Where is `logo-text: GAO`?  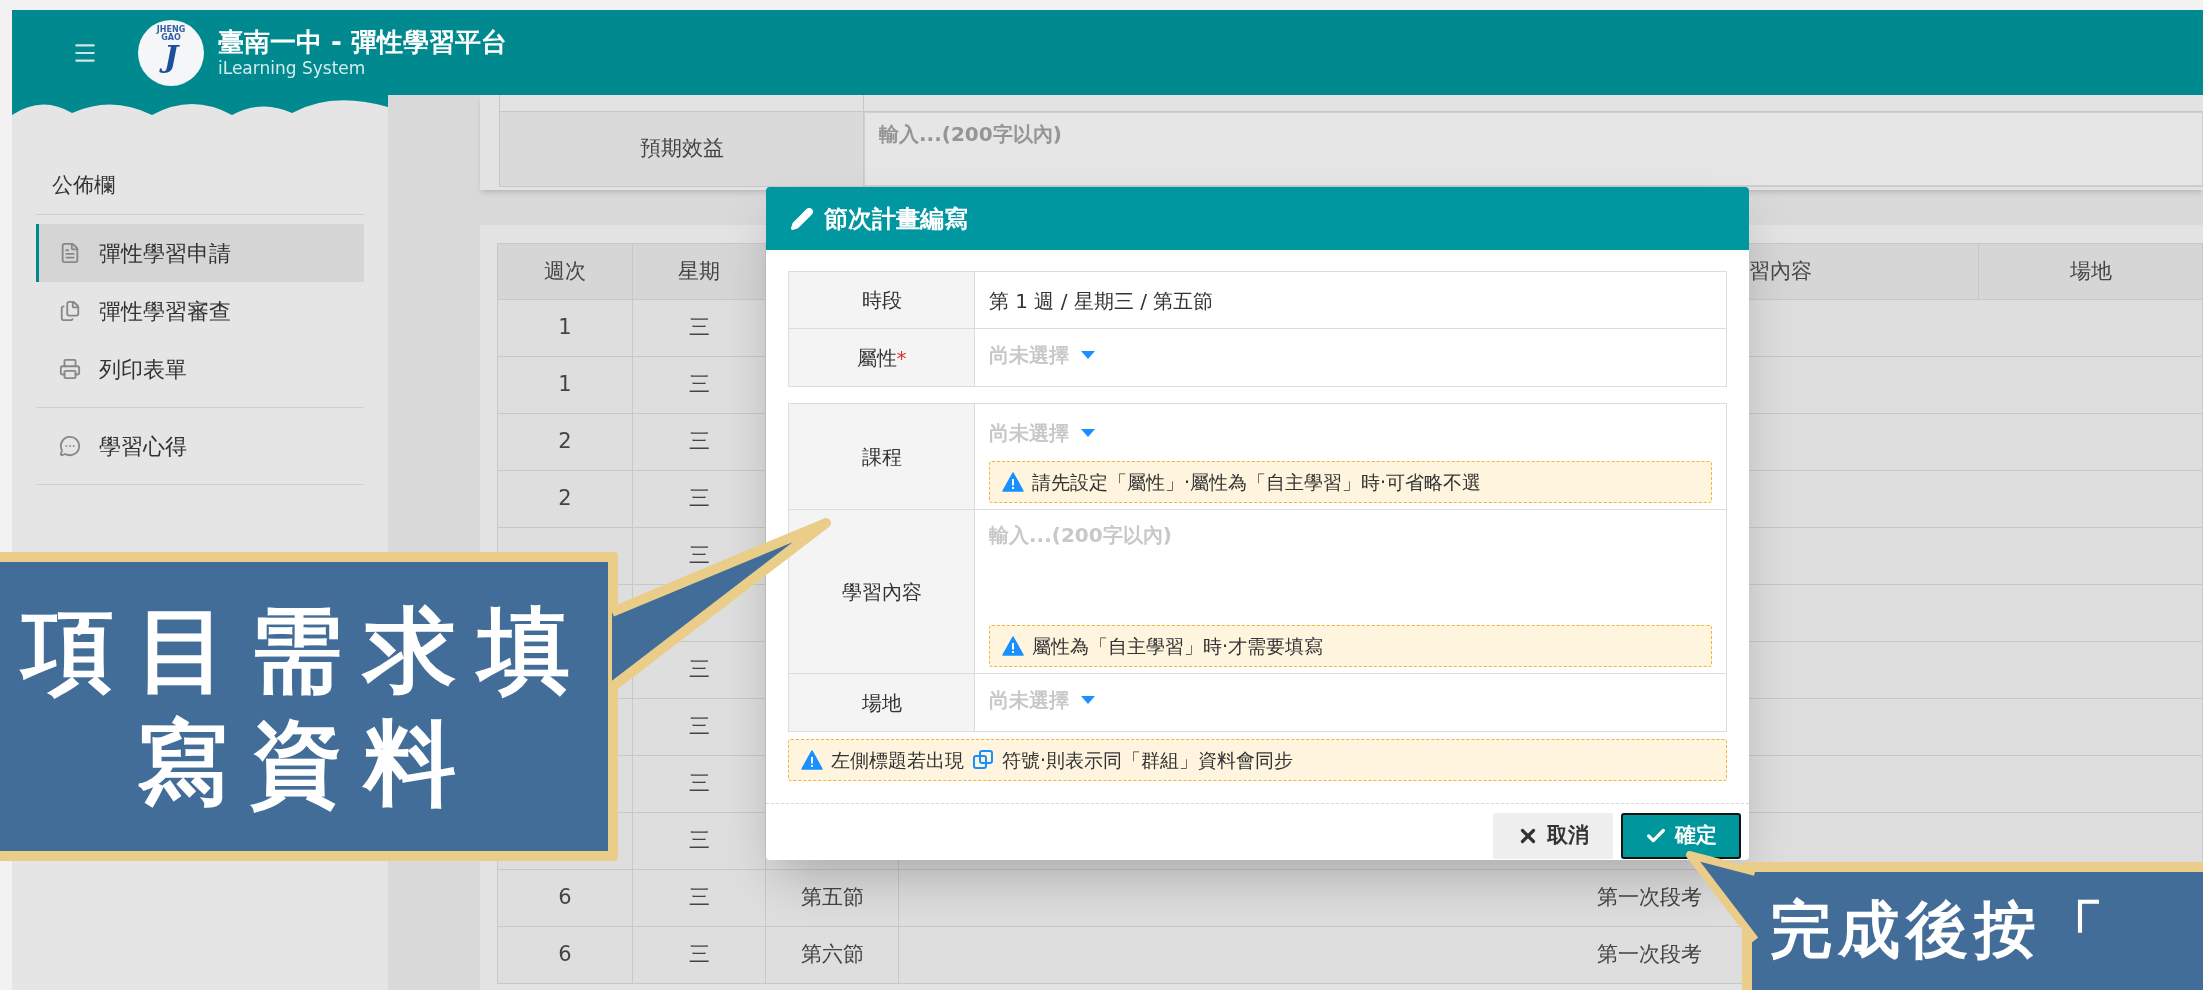 logo-text: GAO is located at coordinates (171, 37).